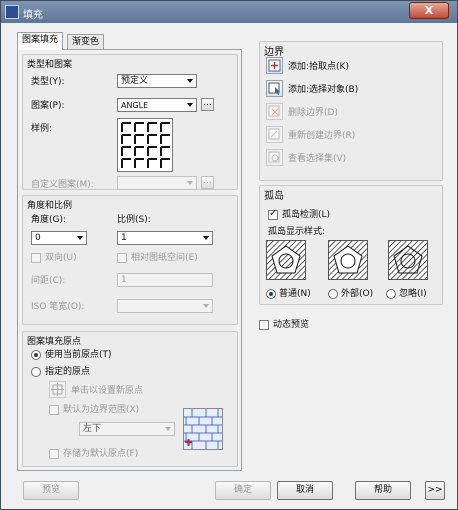  I want to click on island-ignore-icon, so click(408, 260).